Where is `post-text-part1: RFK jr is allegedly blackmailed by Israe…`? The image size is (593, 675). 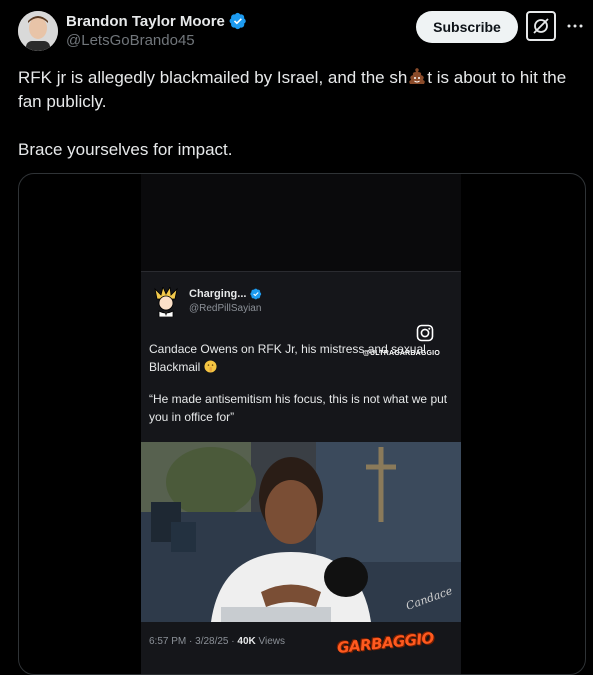
post-text-part1: RFK jr is allegedly blackmailed by Israe… is located at coordinates (213, 77).